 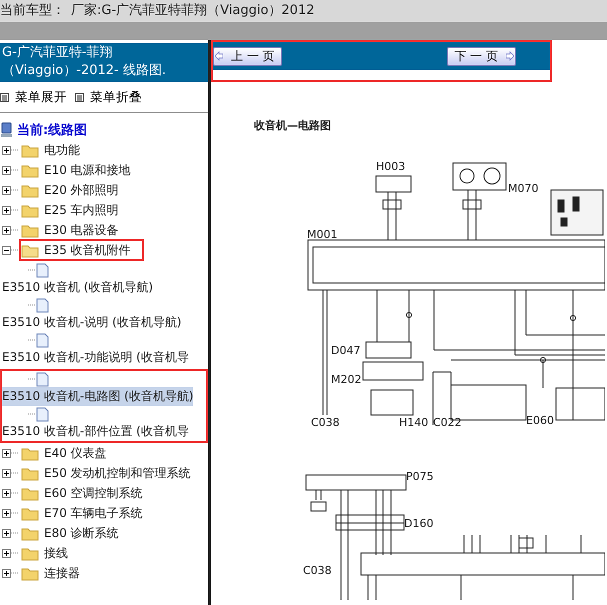 What do you see at coordinates (447, 422) in the screenshot?
I see `component-label: C022` at bounding box center [447, 422].